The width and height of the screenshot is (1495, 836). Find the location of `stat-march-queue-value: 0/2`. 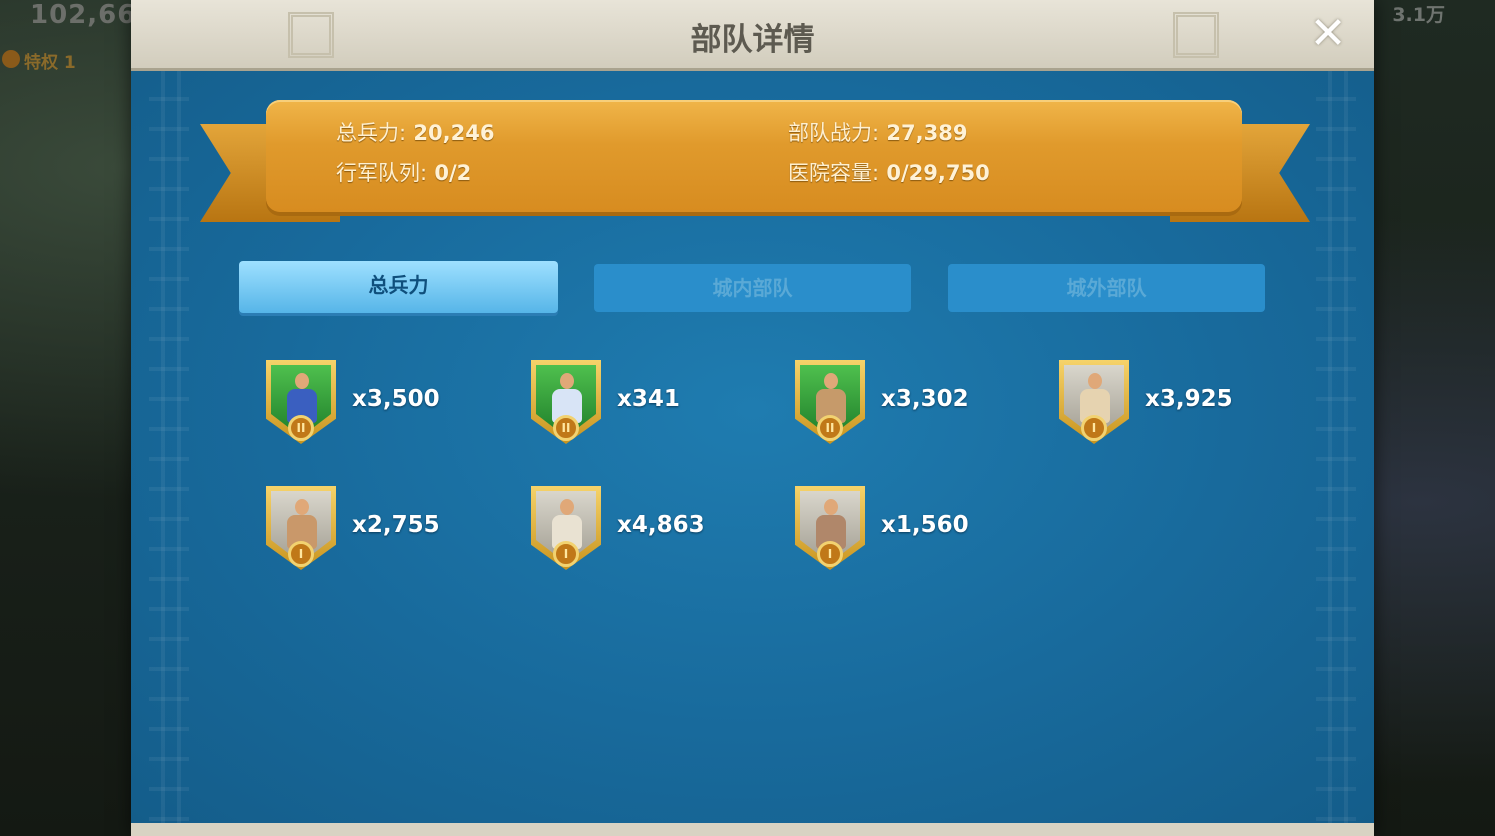

stat-march-queue-value: 0/2 is located at coordinates (453, 173).